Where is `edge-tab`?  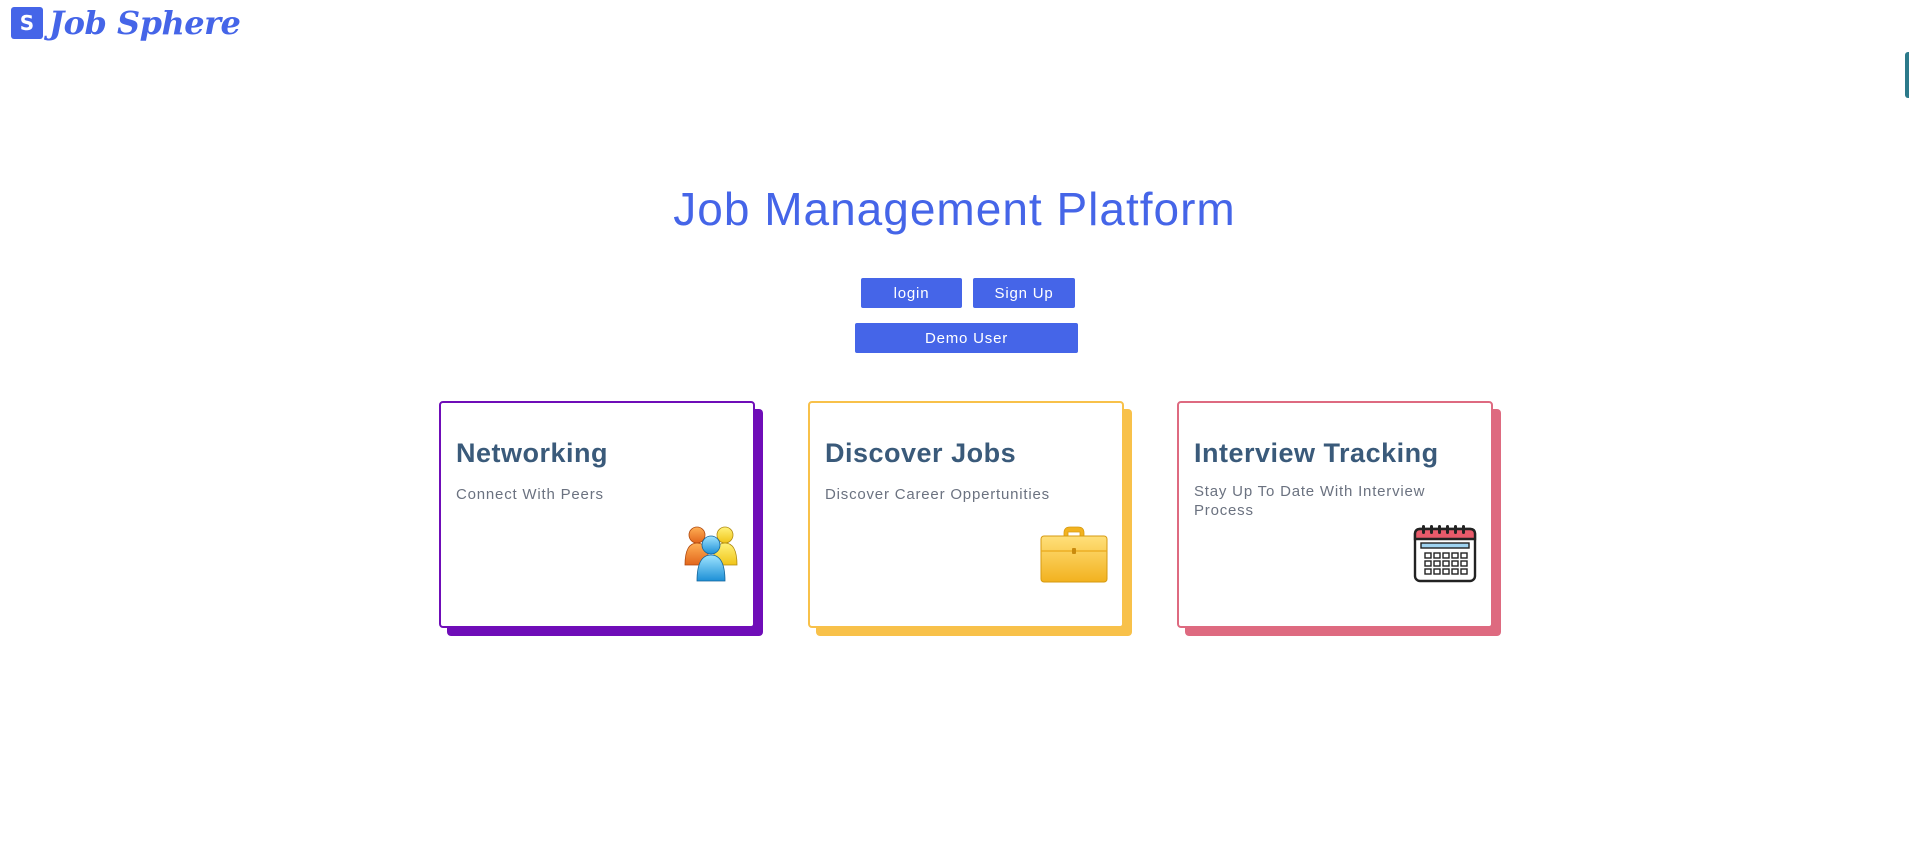
edge-tab is located at coordinates (1907, 75).